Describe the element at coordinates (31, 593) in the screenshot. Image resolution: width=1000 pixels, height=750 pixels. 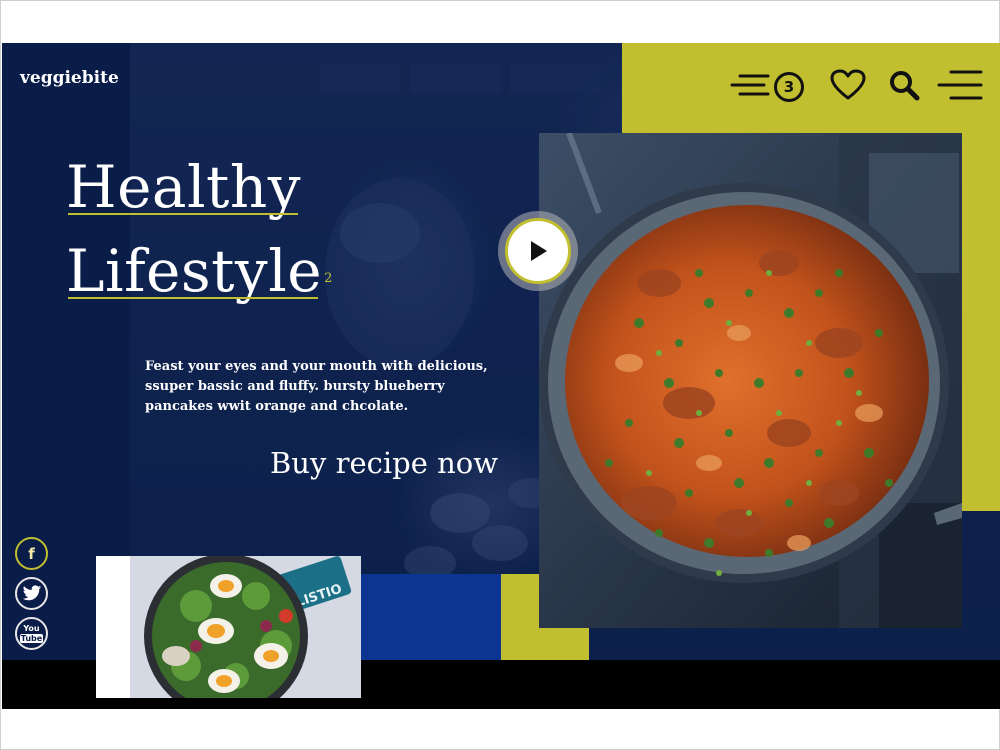
I see `twitter-icon` at that location.